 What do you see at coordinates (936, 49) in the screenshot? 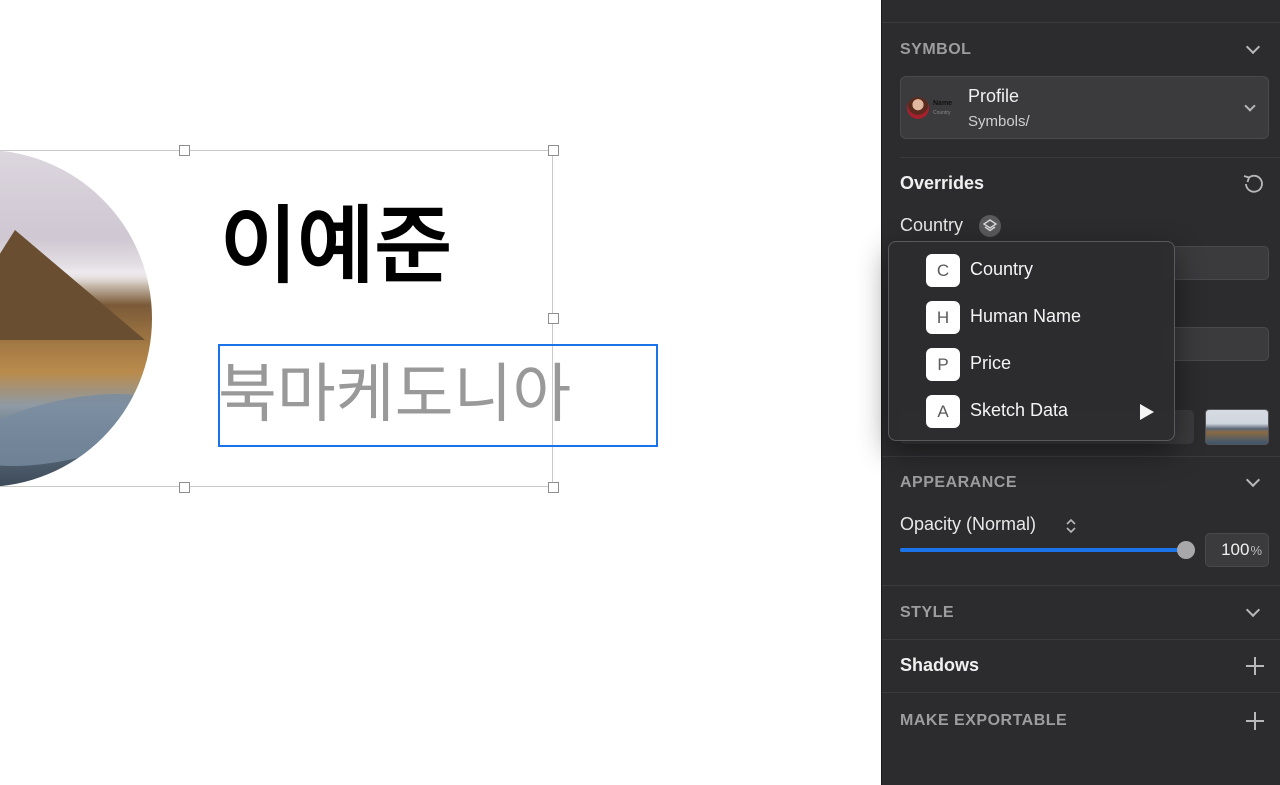
I see `symbol-section-title: SYMBOL` at bounding box center [936, 49].